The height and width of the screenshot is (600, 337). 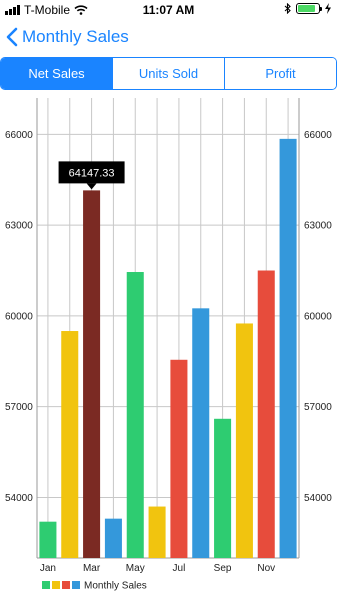 What do you see at coordinates (48, 539) in the screenshot?
I see `bar-jan` at bounding box center [48, 539].